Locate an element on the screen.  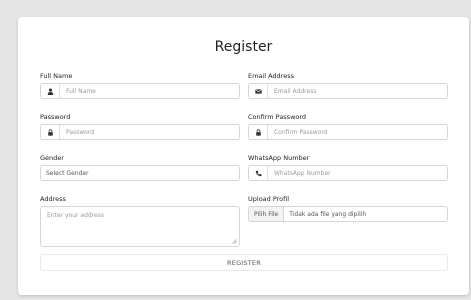
file-status: Tidak ada file yang dipilih is located at coordinates (328, 214).